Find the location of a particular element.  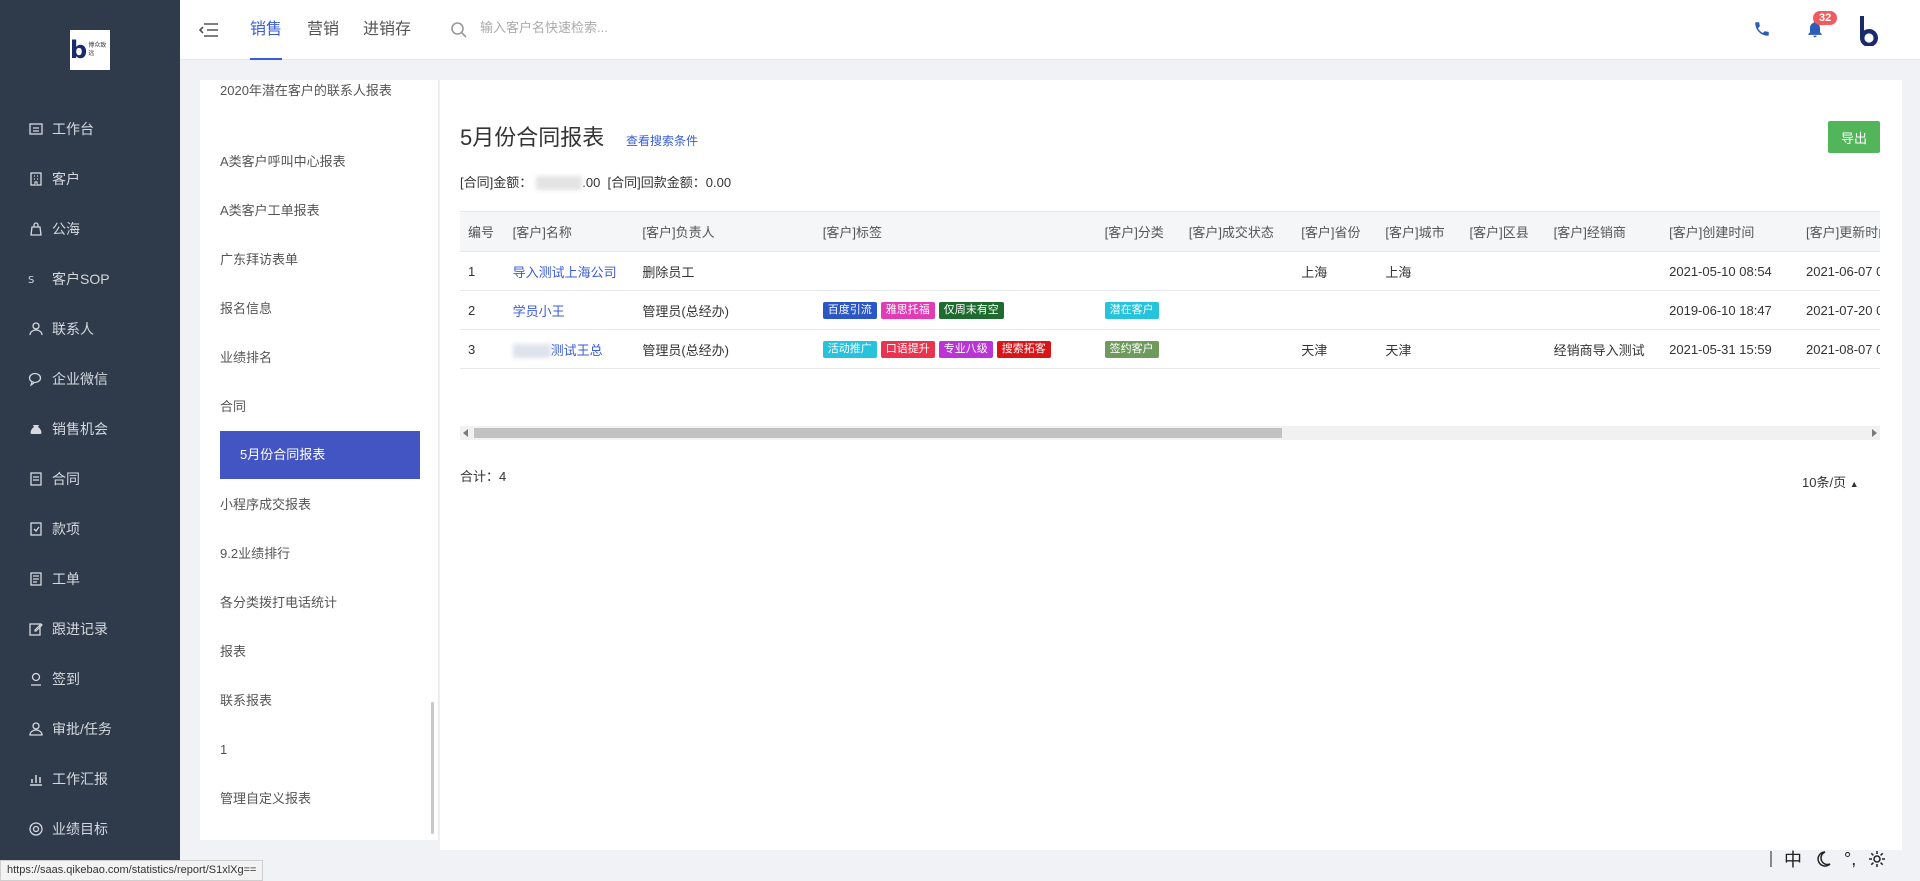

notification-badge: 32 is located at coordinates (1825, 18).